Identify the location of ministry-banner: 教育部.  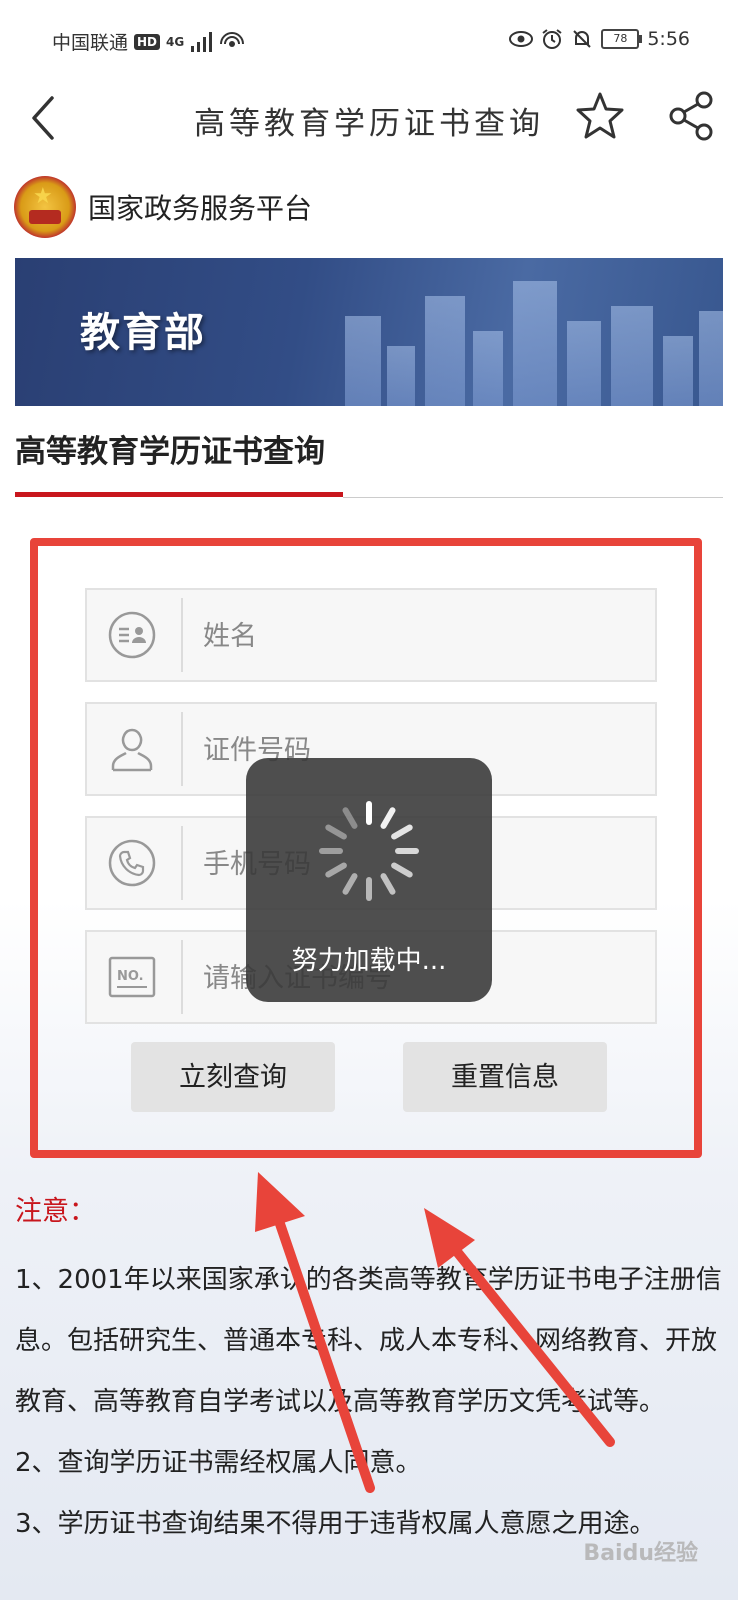
(369, 332).